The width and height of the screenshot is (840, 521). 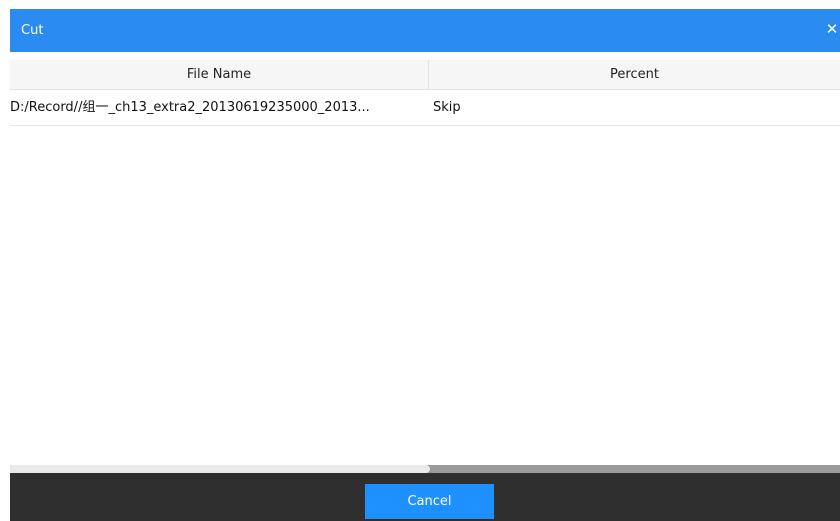 What do you see at coordinates (447, 107) in the screenshot?
I see `percent-cell: Skip` at bounding box center [447, 107].